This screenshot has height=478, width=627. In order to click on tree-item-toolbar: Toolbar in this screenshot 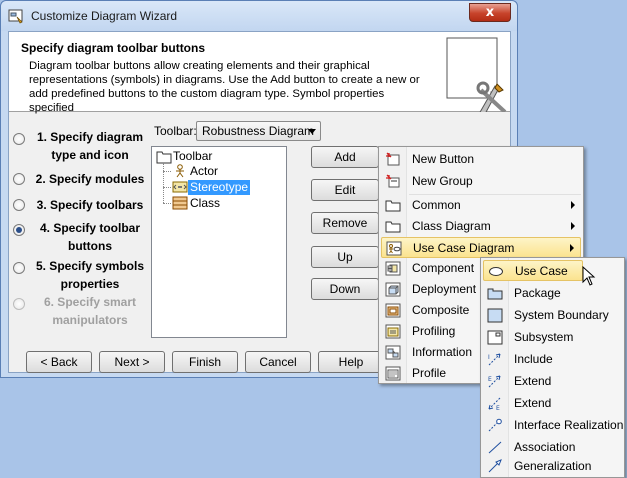, I will do `click(192, 156)`.